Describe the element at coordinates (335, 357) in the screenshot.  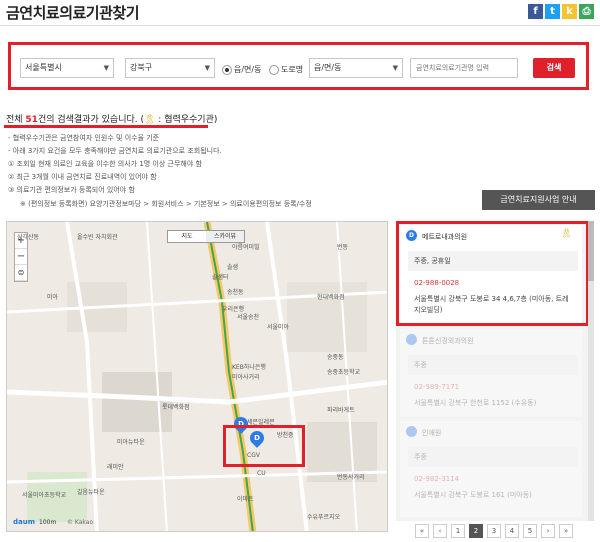
I see `map-label: 송중동` at that location.